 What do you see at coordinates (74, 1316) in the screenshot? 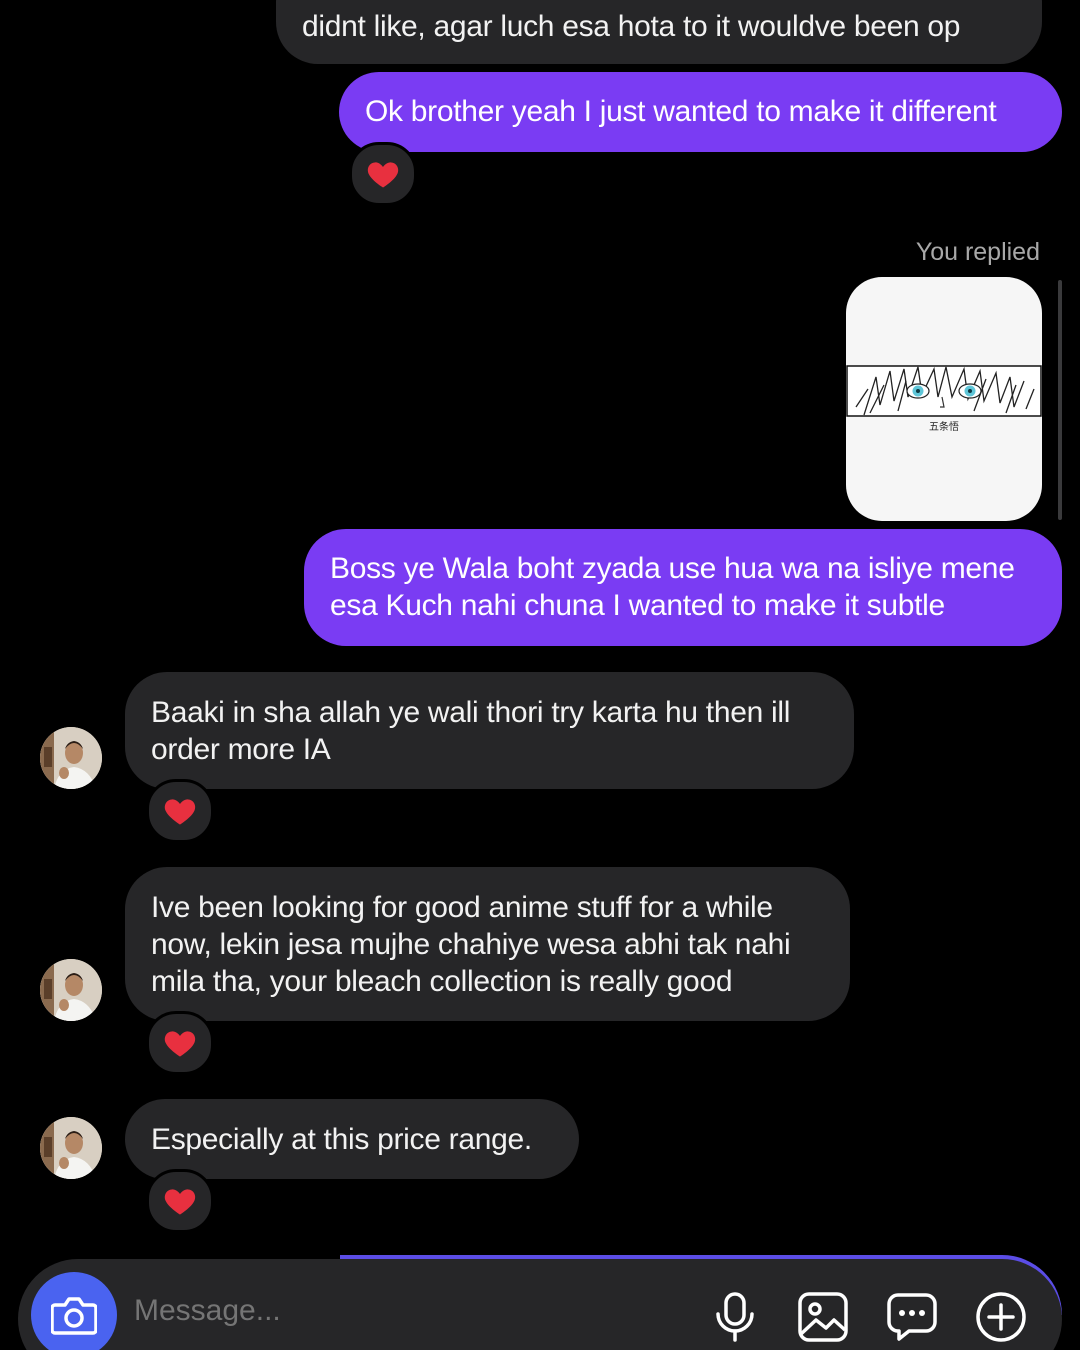
I see `camera-icon` at bounding box center [74, 1316].